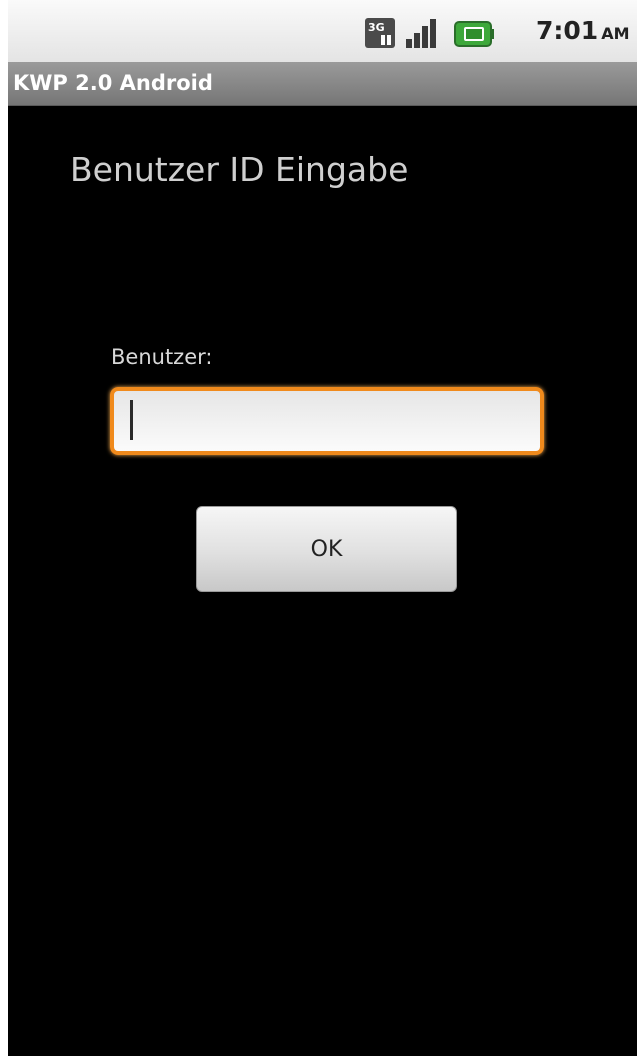 The height and width of the screenshot is (1056, 637). What do you see at coordinates (567, 30) in the screenshot?
I see `clock-time: 7:01` at bounding box center [567, 30].